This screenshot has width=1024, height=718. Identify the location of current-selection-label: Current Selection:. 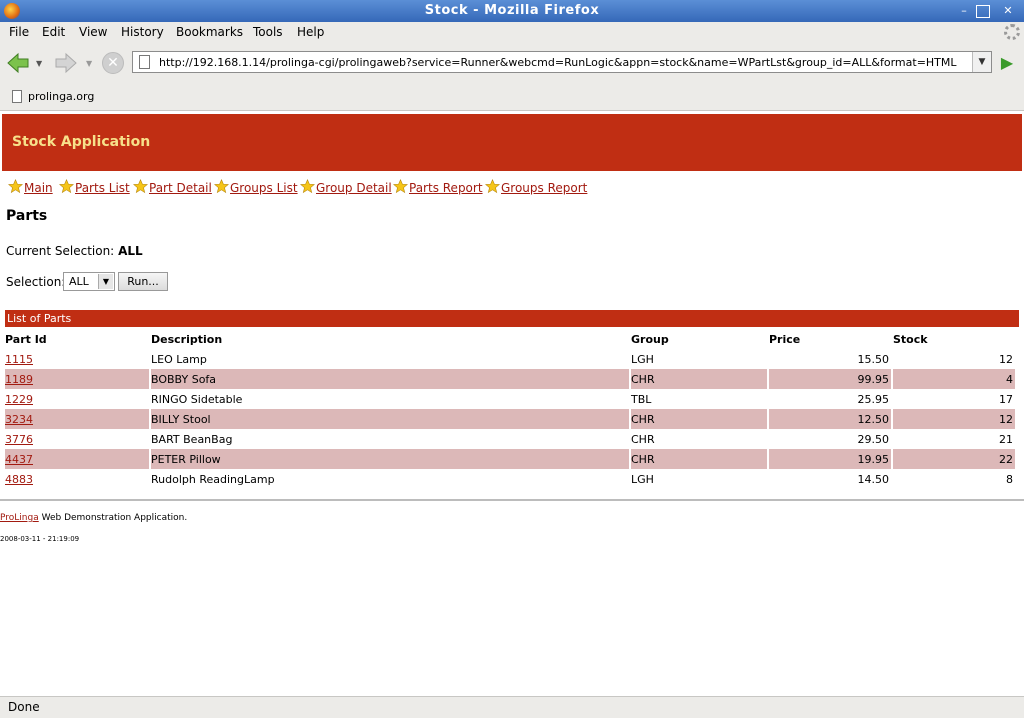
(60, 251).